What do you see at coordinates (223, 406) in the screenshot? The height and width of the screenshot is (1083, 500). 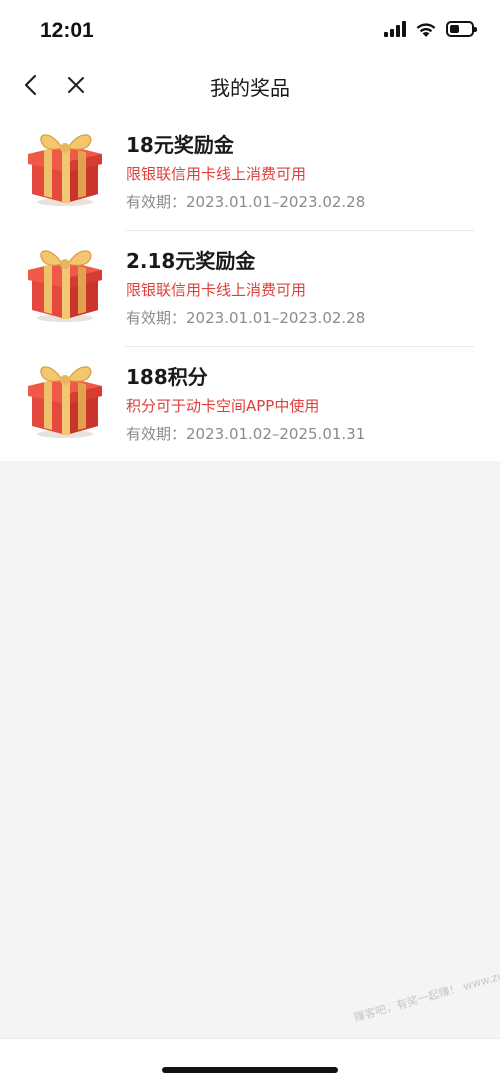 I see `prize-description: 积分可于动卡空间APP中使用` at bounding box center [223, 406].